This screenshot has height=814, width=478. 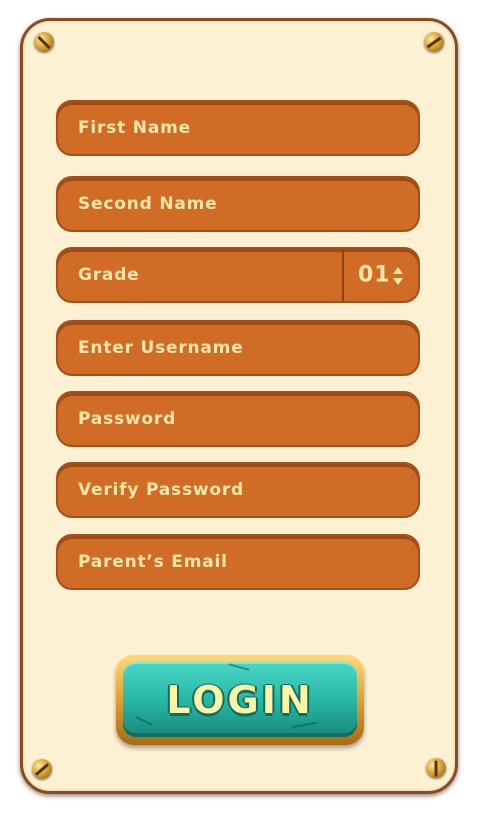 I want to click on login-label: LOGIN, so click(x=240, y=699).